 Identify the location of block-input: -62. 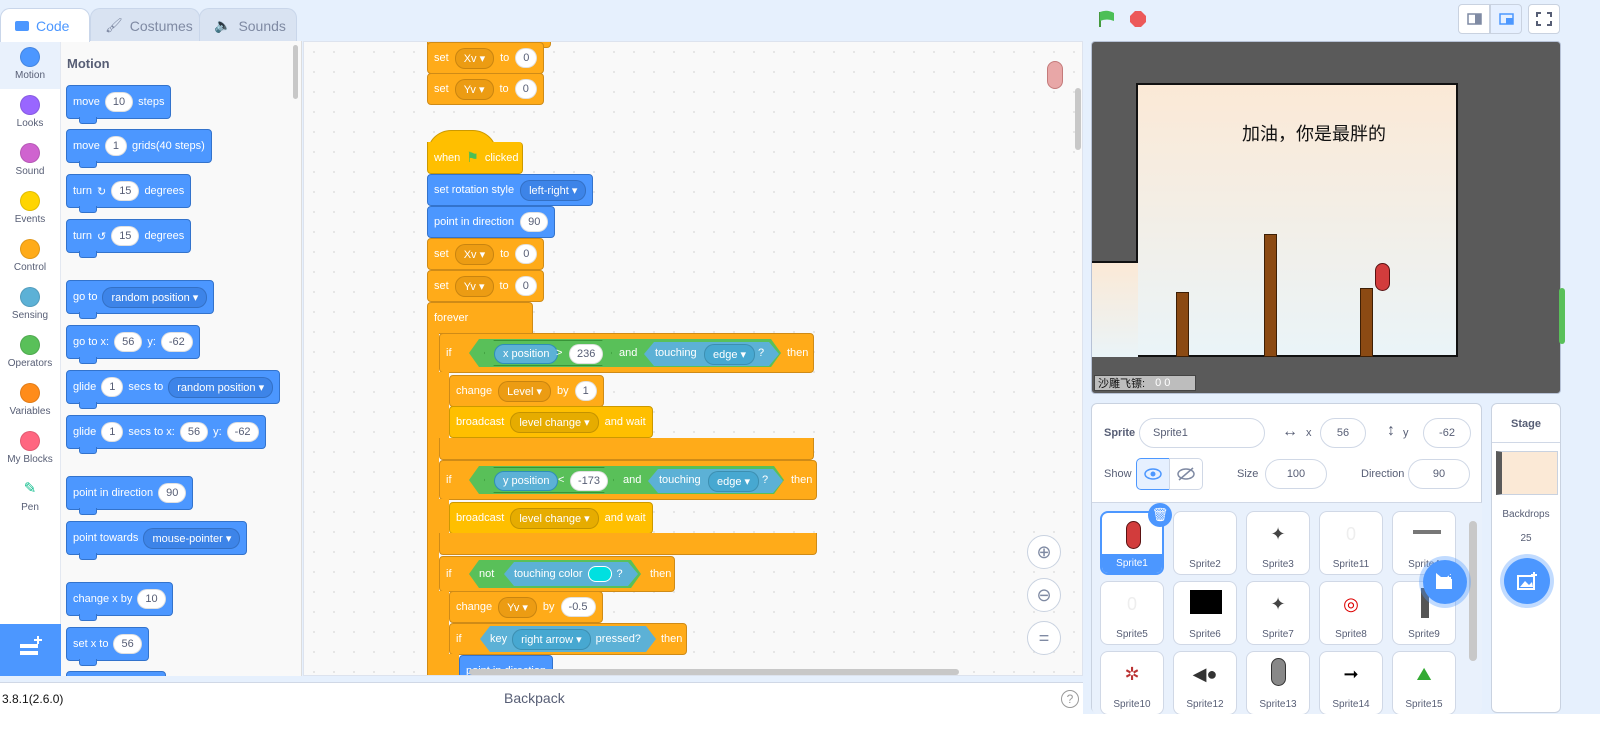
(242, 432).